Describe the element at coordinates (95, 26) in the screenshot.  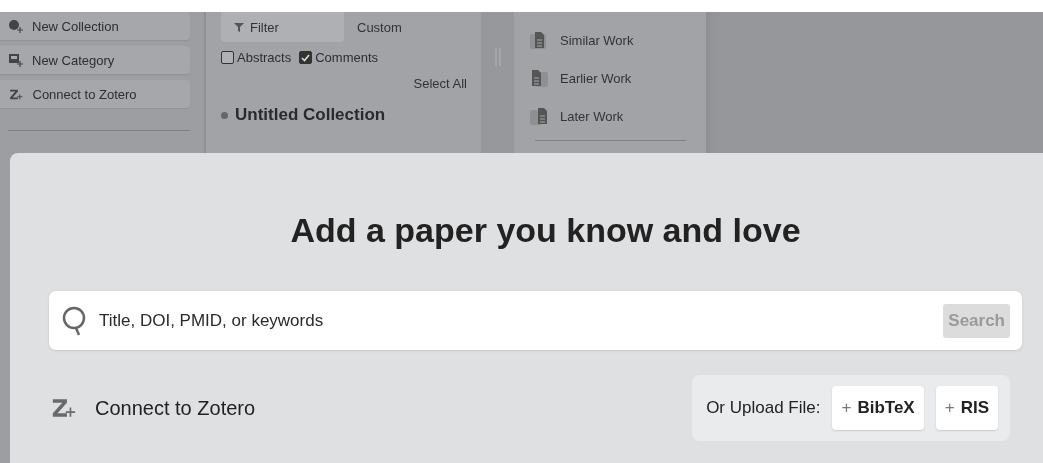
I see `sidebar-button: New Collection` at that location.